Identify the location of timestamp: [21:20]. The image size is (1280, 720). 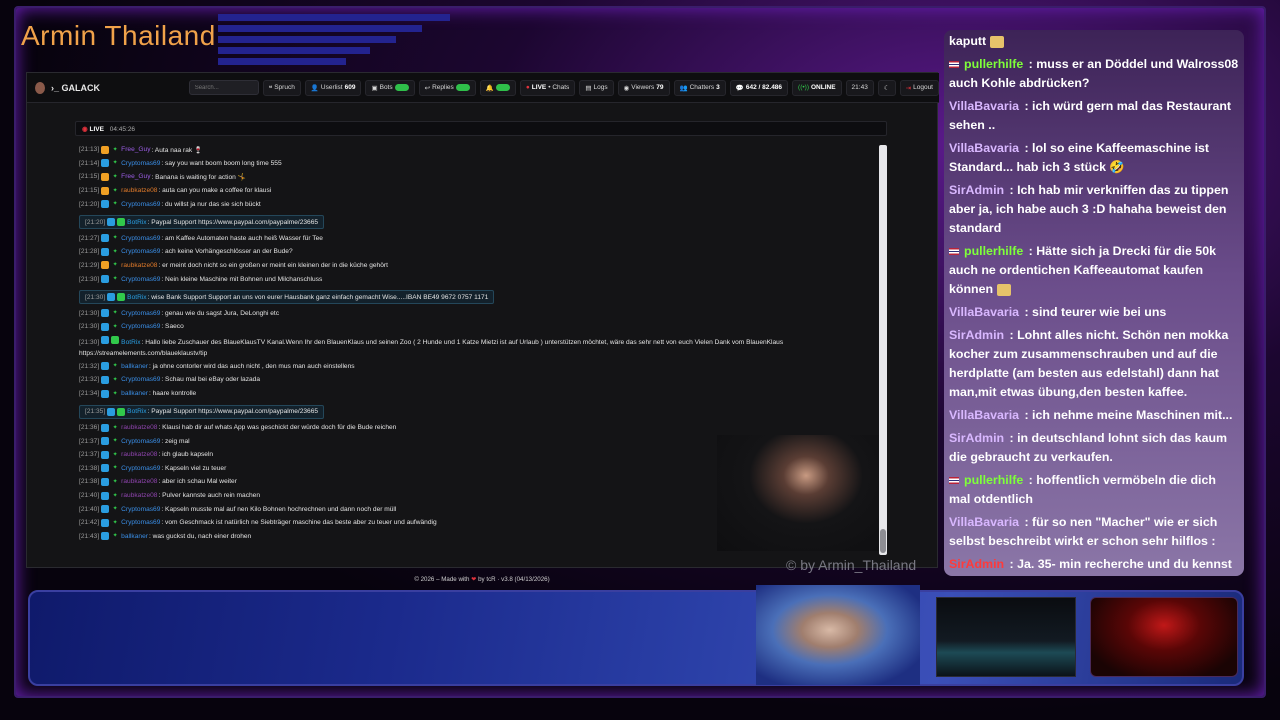
(89, 204).